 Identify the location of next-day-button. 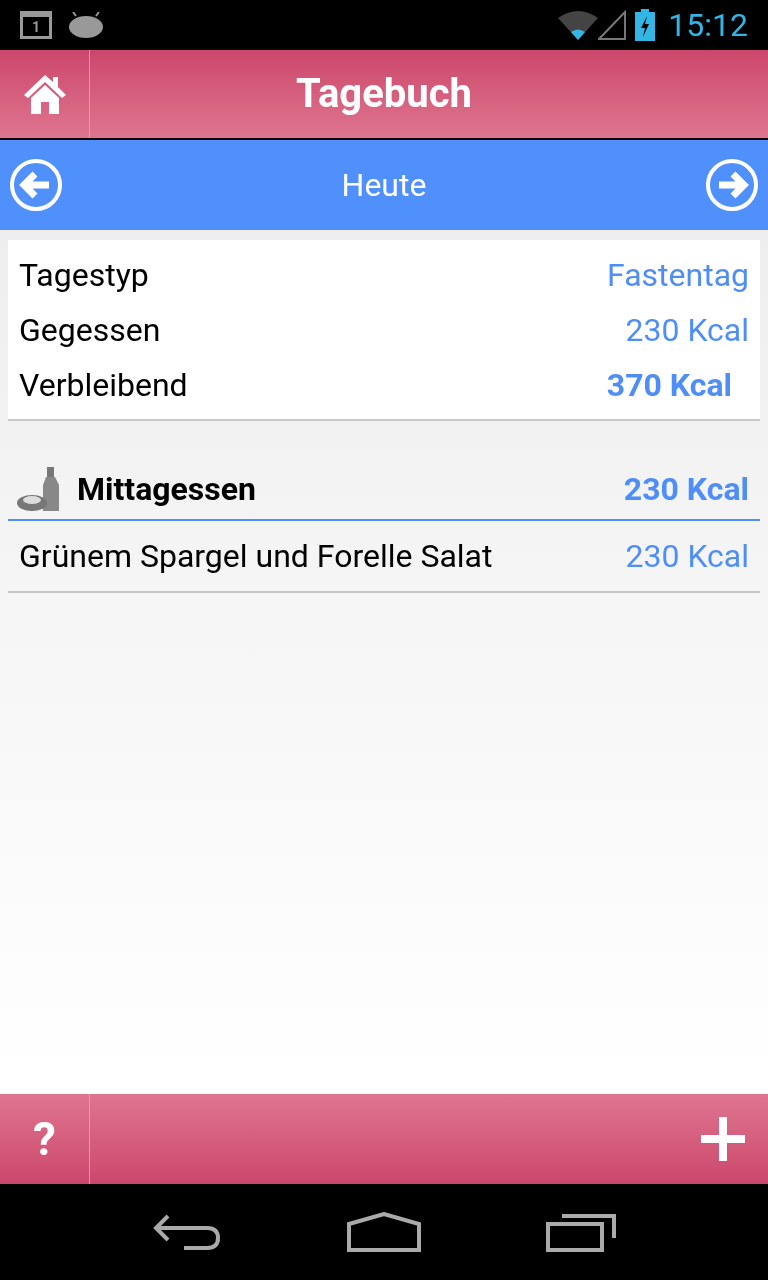
(732, 185).